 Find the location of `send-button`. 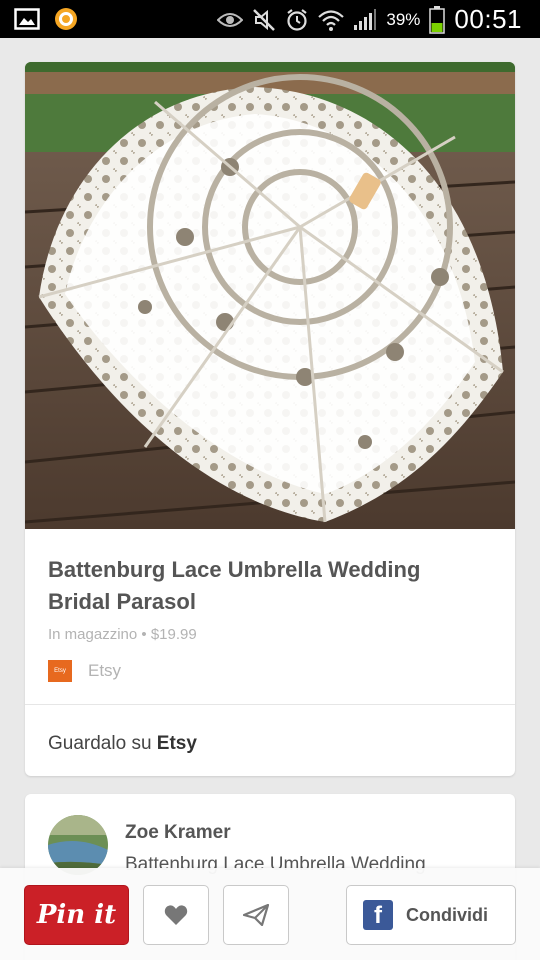

send-button is located at coordinates (256, 915).